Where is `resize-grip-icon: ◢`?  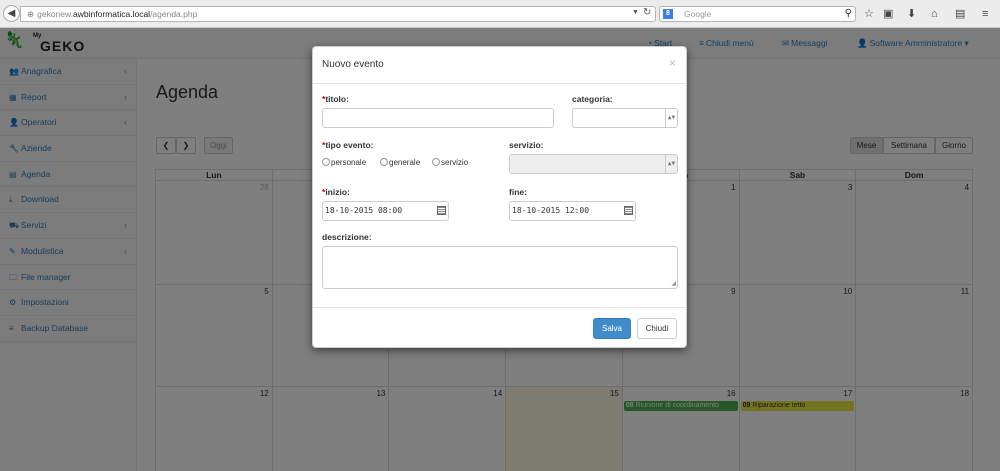
resize-grip-icon: ◢ is located at coordinates (673, 283).